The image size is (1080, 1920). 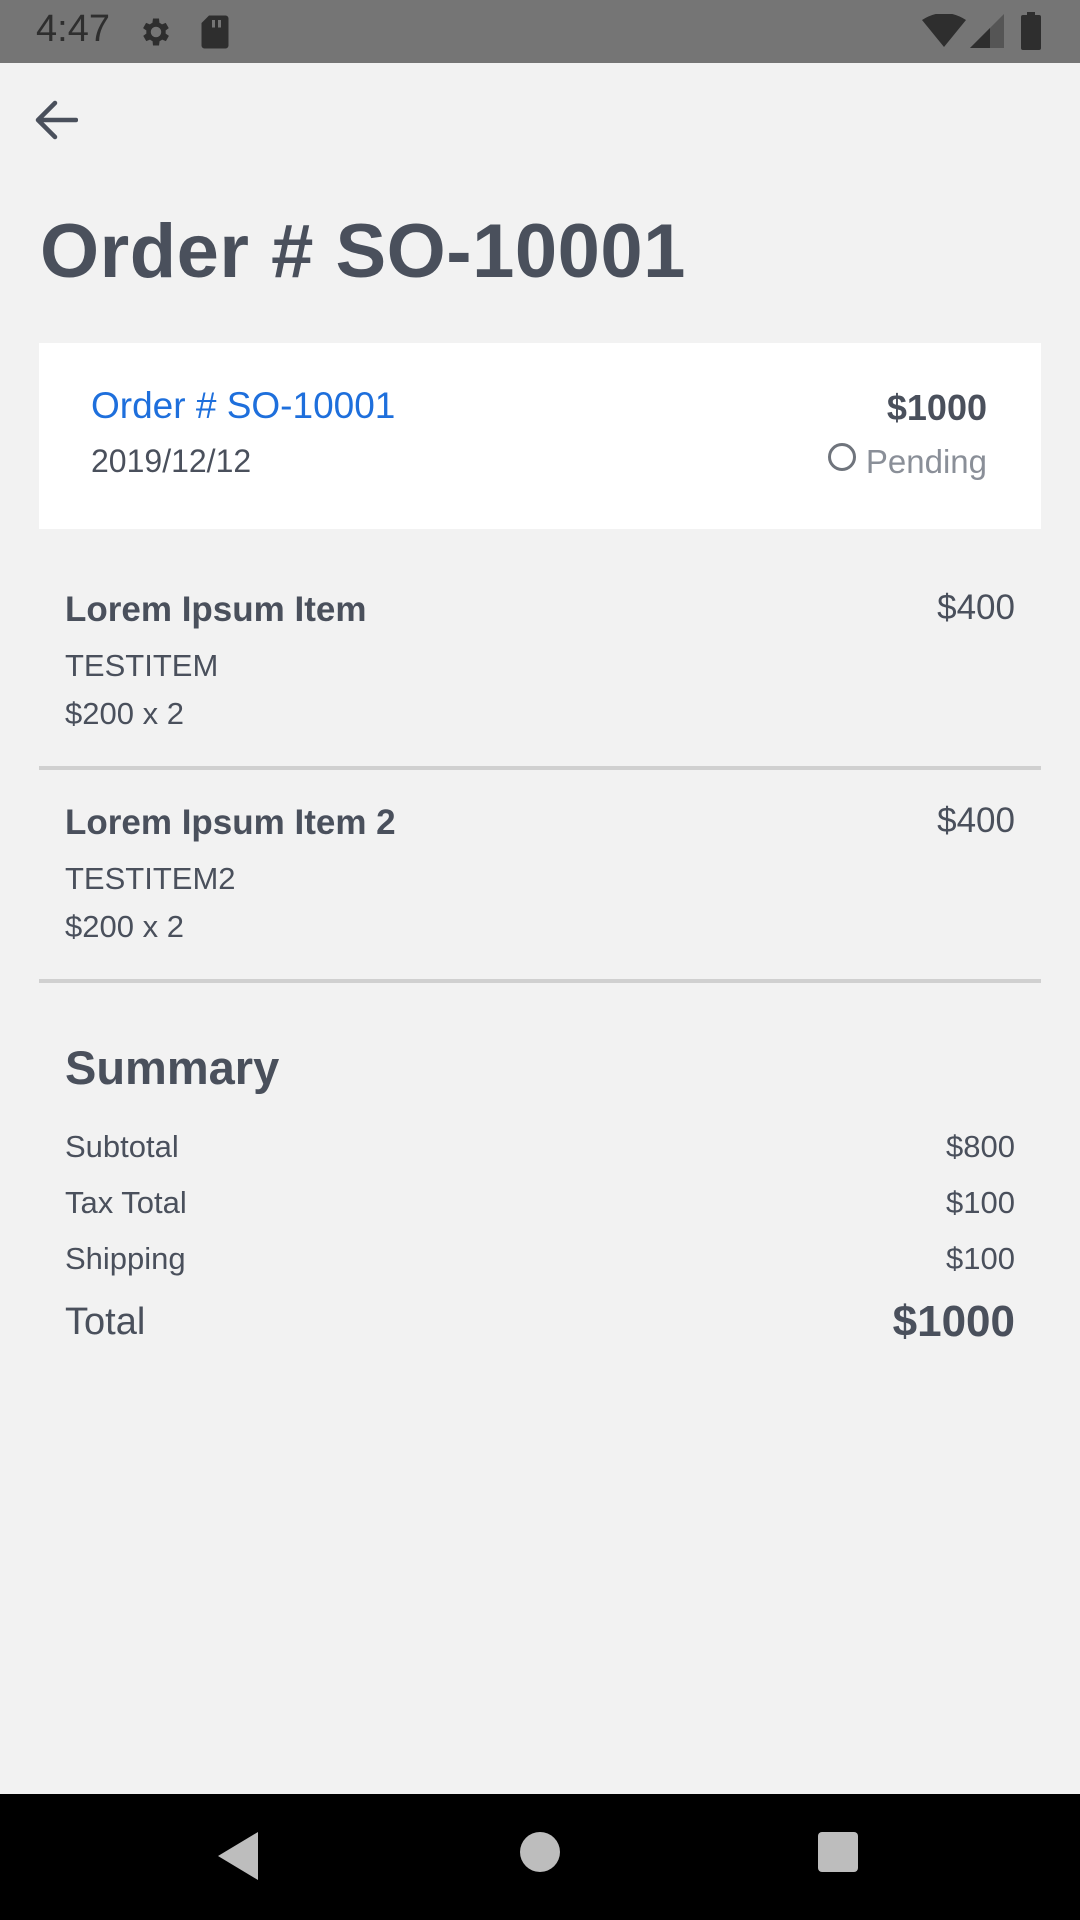 I want to click on total-label: Total, so click(x=105, y=1321).